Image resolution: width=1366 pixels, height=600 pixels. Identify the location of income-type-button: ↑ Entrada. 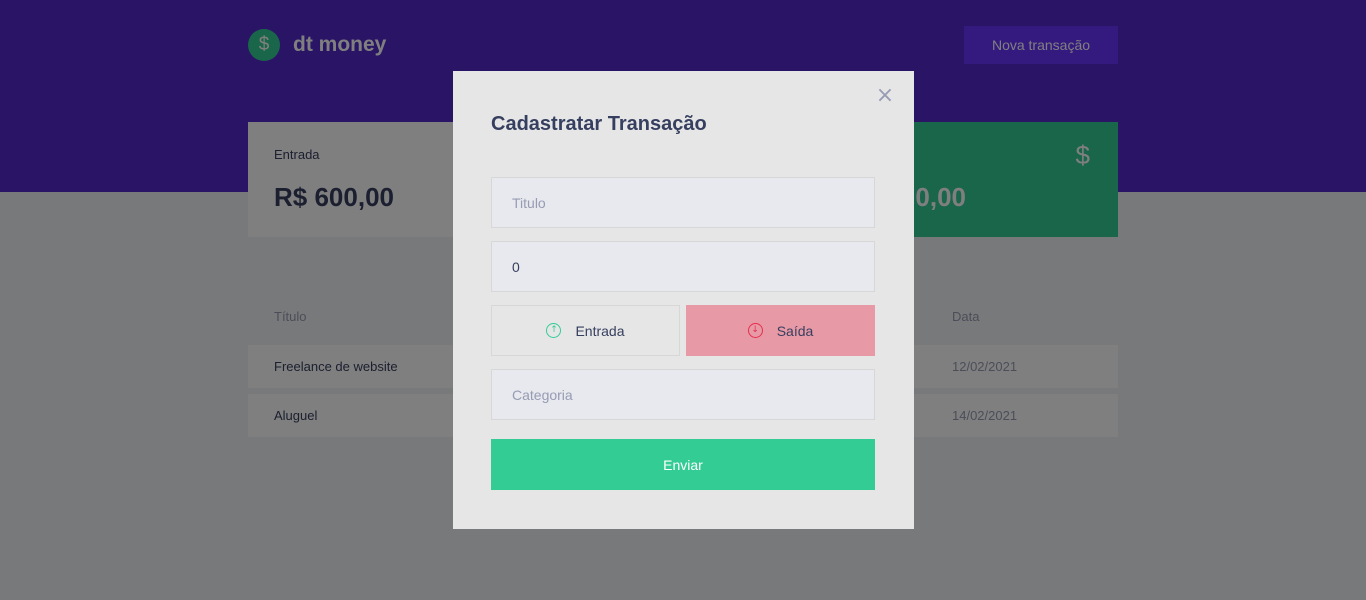
(585, 330).